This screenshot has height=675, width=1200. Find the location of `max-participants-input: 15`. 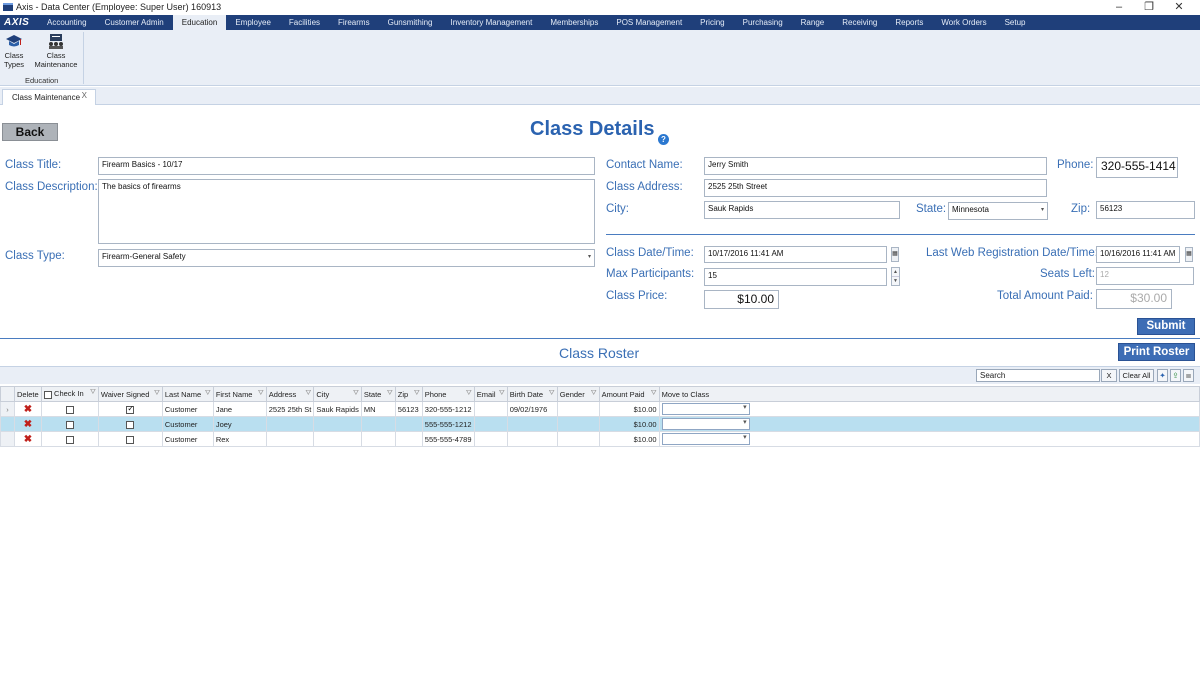

max-participants-input: 15 is located at coordinates (795, 277).